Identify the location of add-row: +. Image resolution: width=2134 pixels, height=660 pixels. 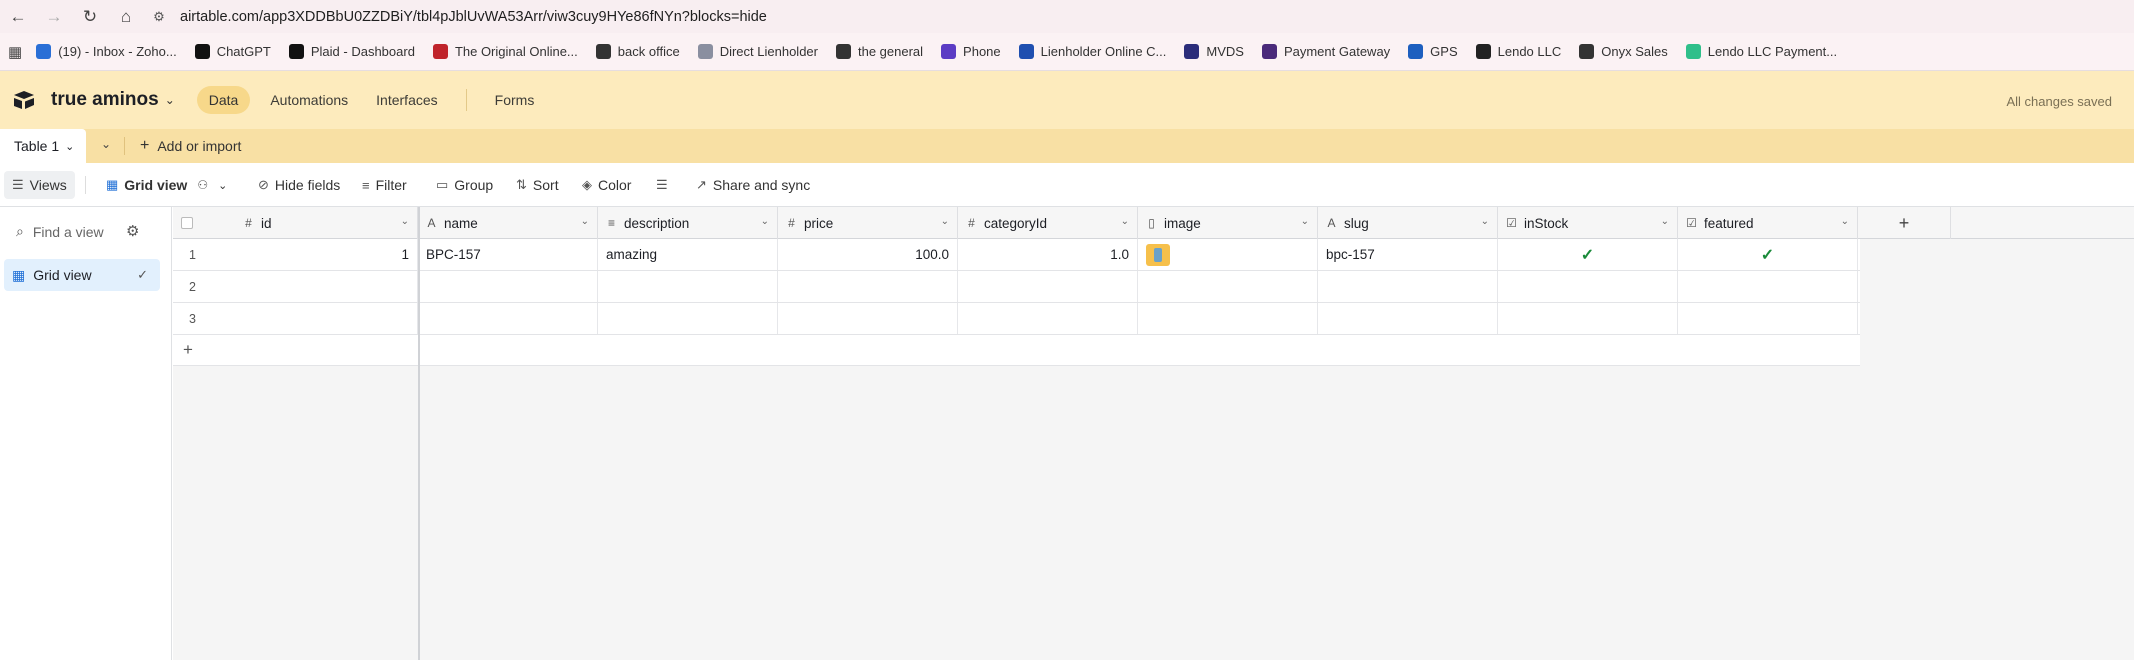
(1016, 350).